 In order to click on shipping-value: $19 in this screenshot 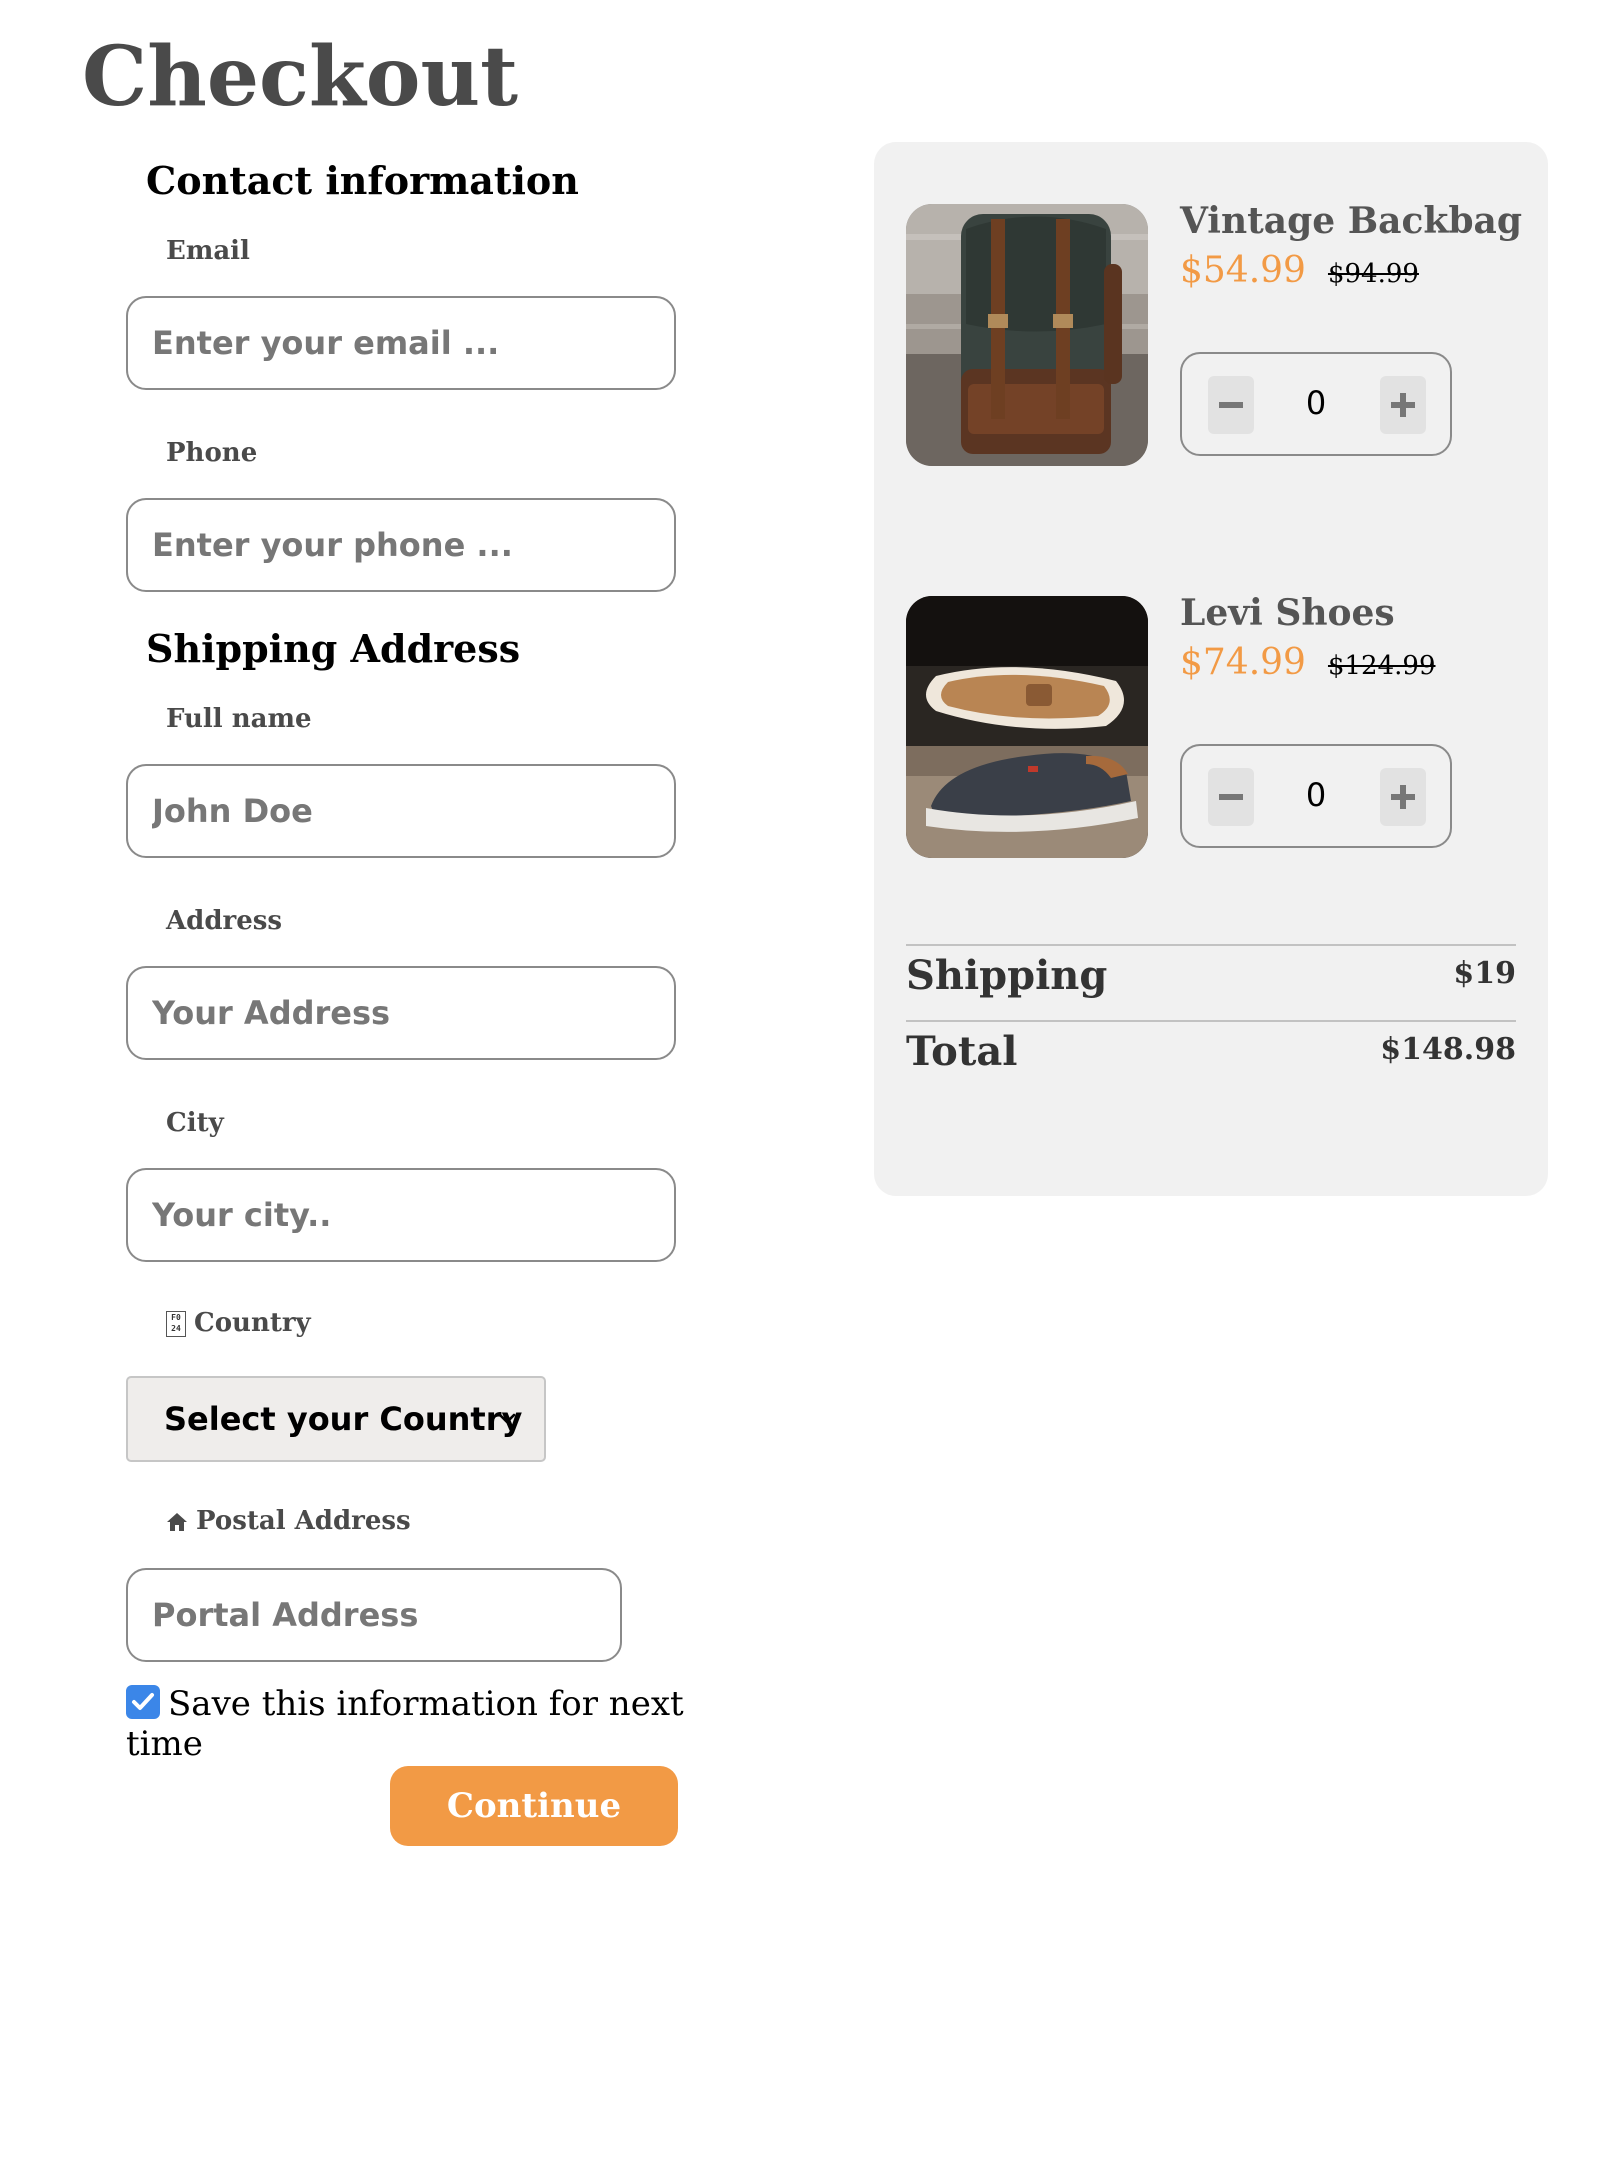, I will do `click(1484, 973)`.